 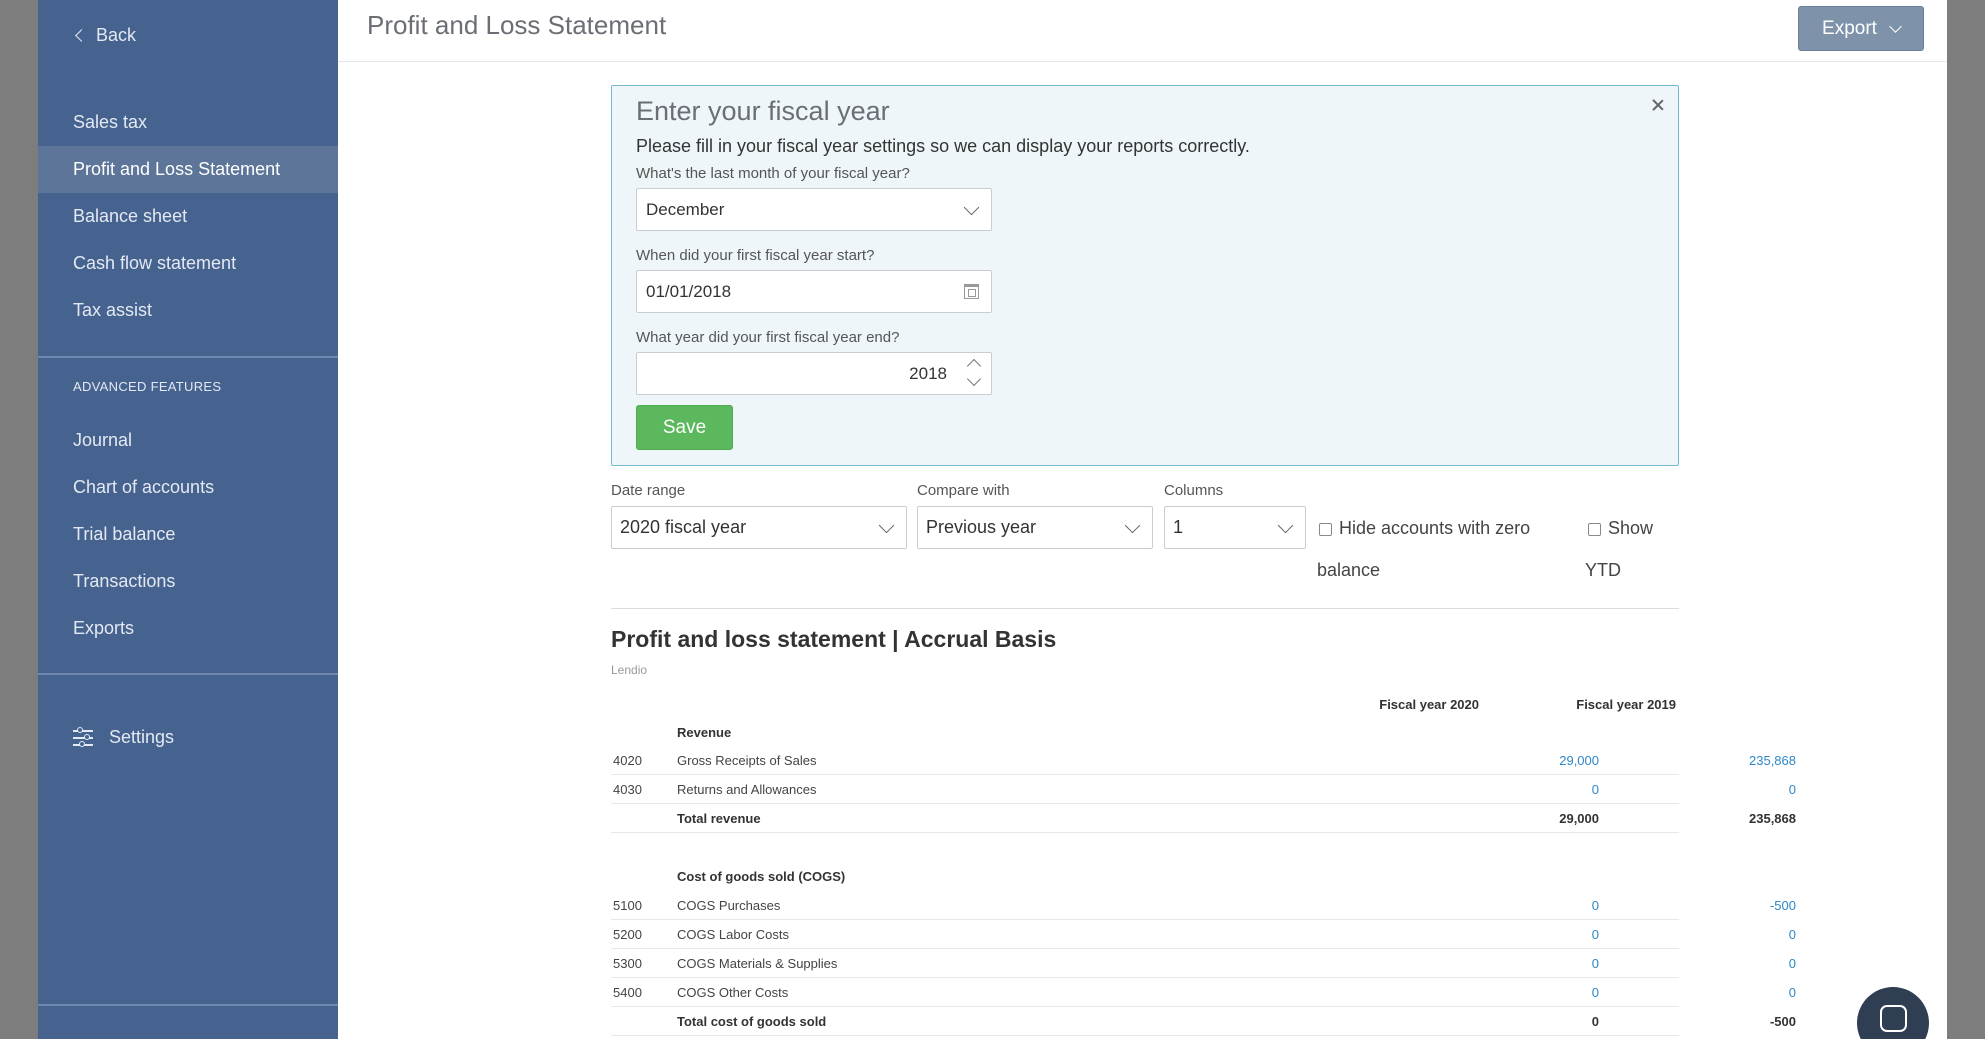 I want to click on date-range-label: Date range, so click(x=648, y=490).